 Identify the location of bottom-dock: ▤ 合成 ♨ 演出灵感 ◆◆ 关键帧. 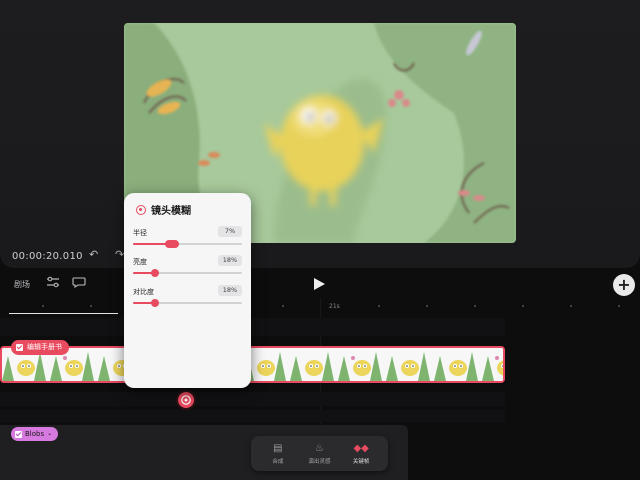
(319, 453).